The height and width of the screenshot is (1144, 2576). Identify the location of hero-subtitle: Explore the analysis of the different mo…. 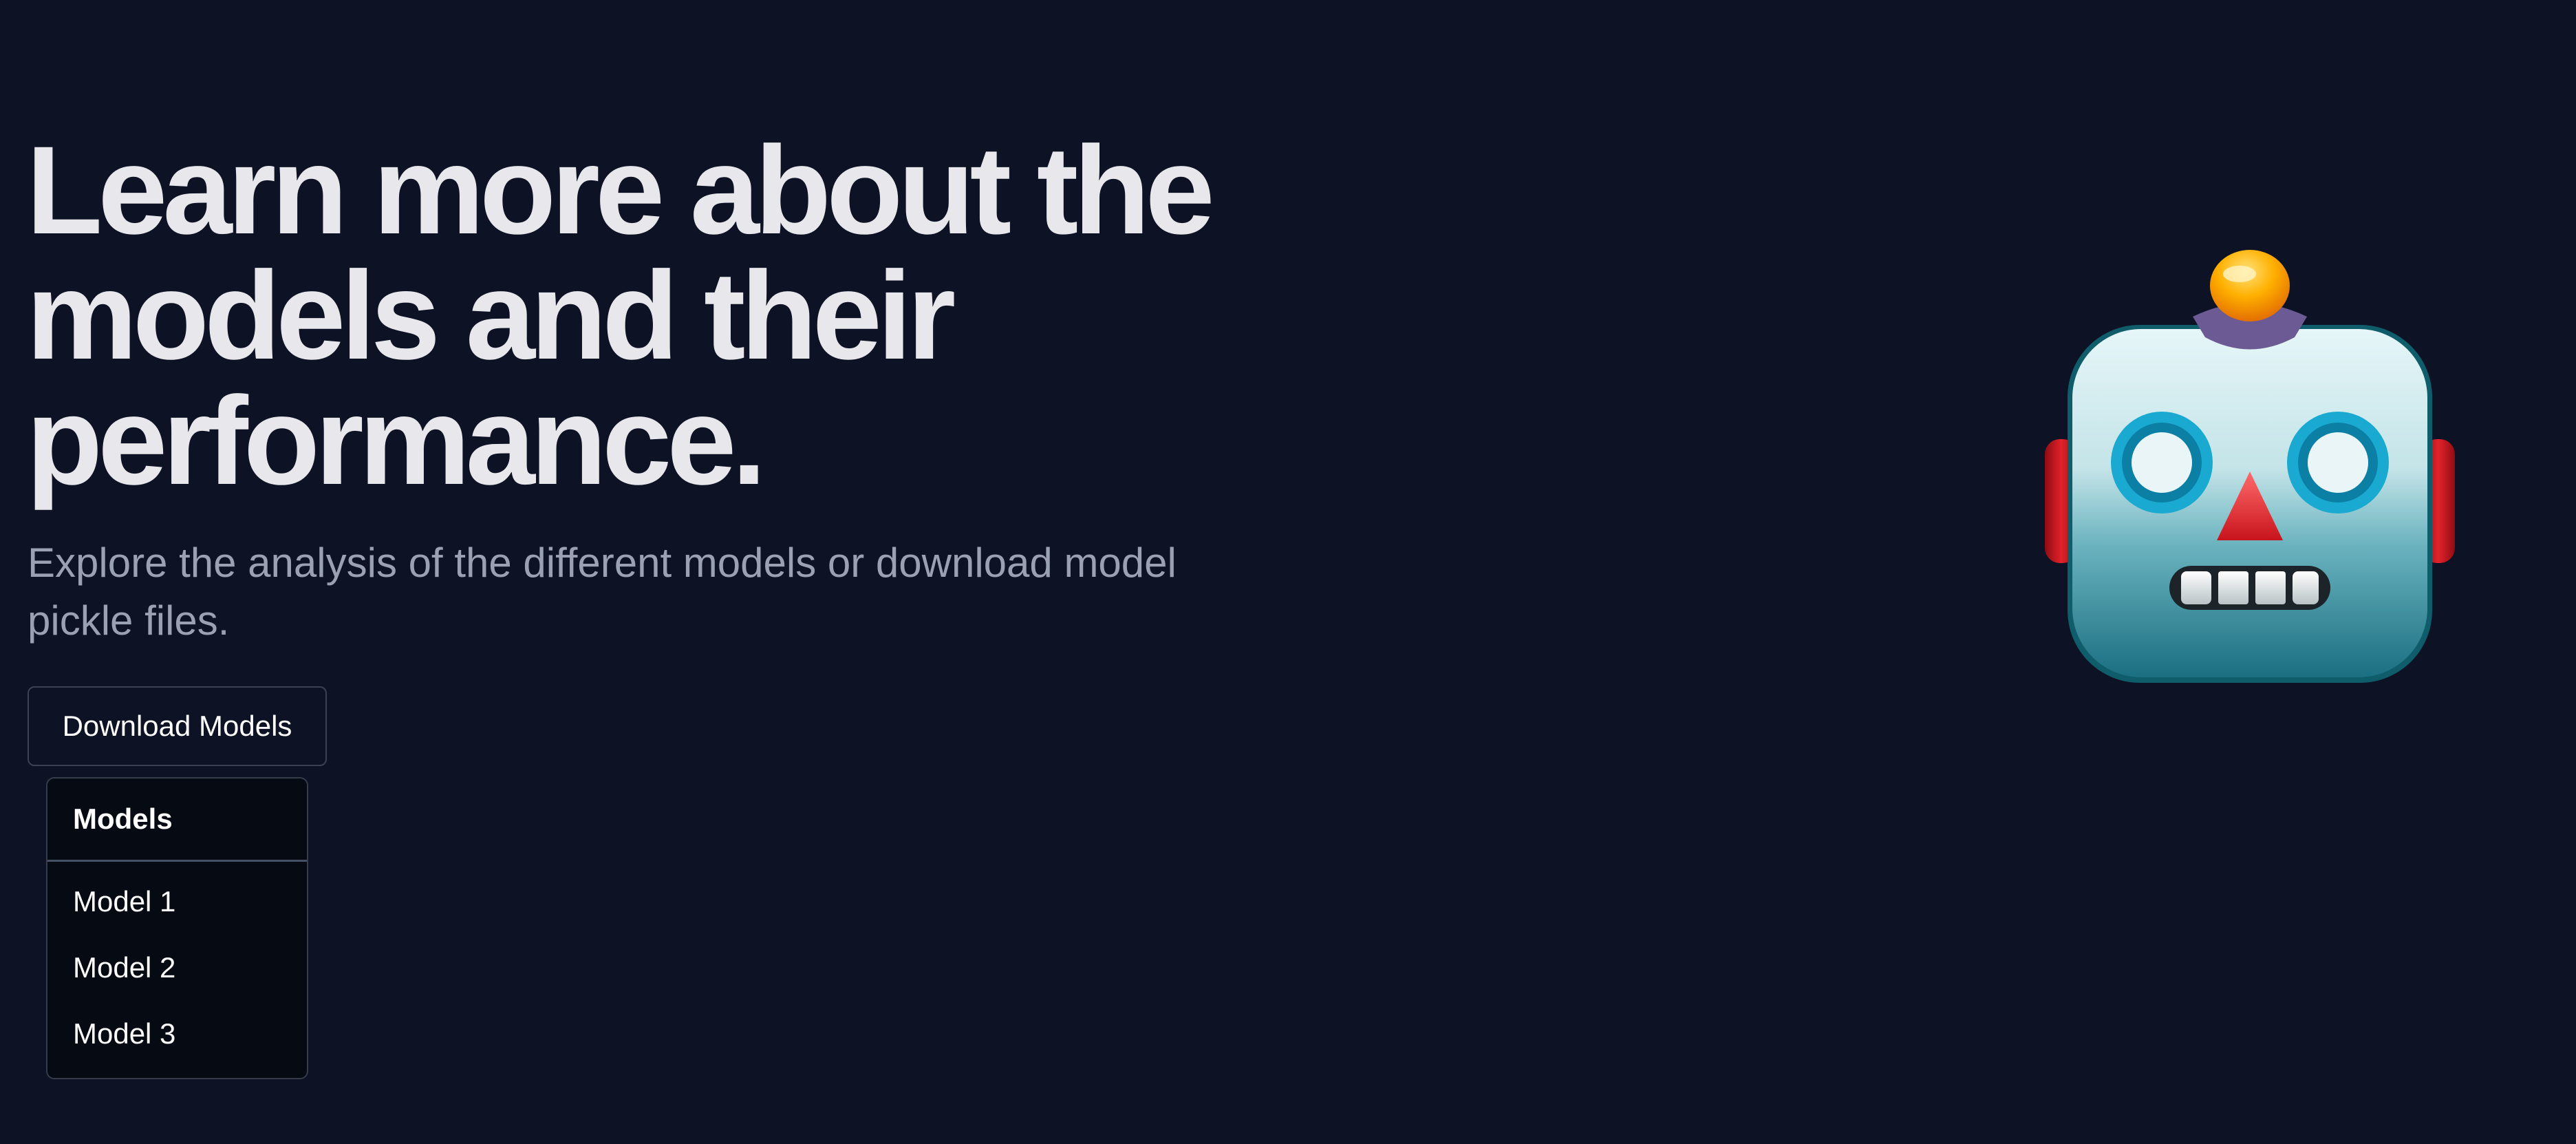
(602, 592).